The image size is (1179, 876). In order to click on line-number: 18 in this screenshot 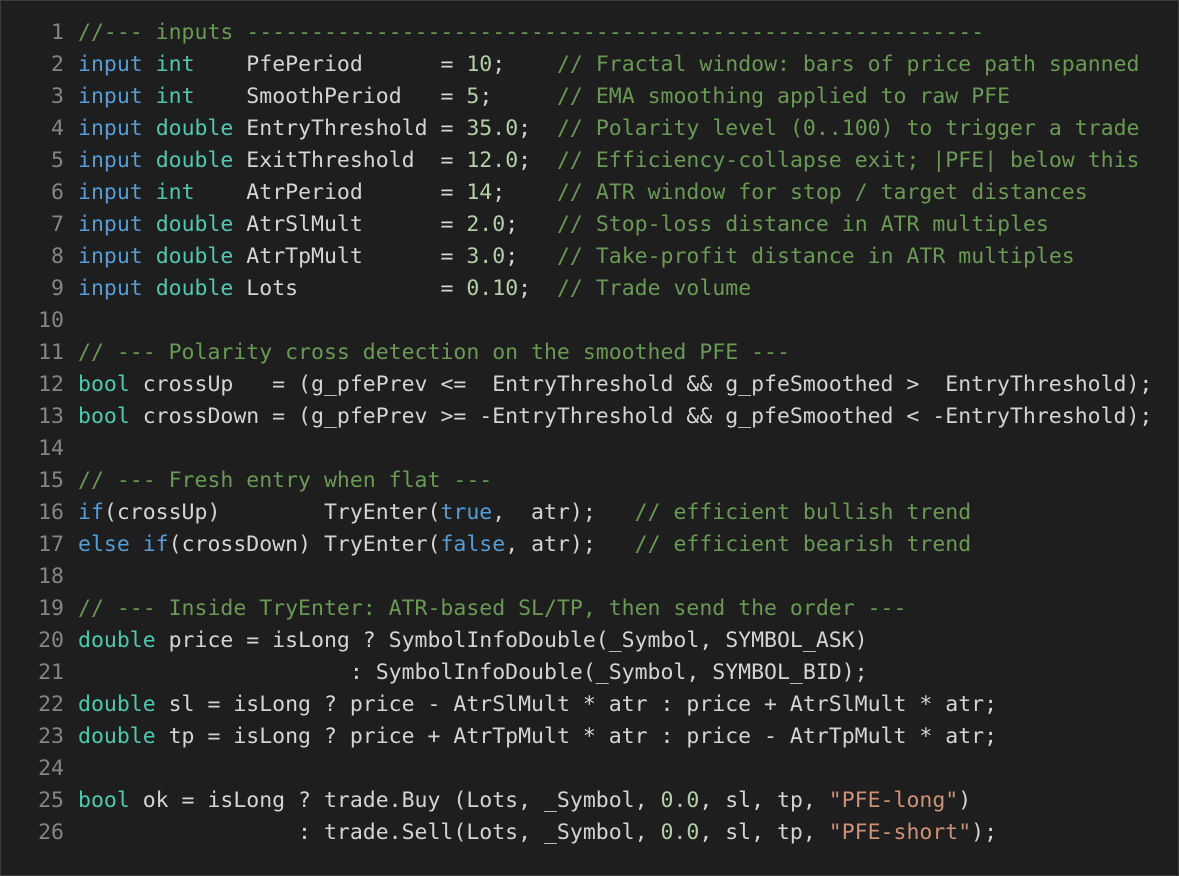, I will do `click(51, 576)`.